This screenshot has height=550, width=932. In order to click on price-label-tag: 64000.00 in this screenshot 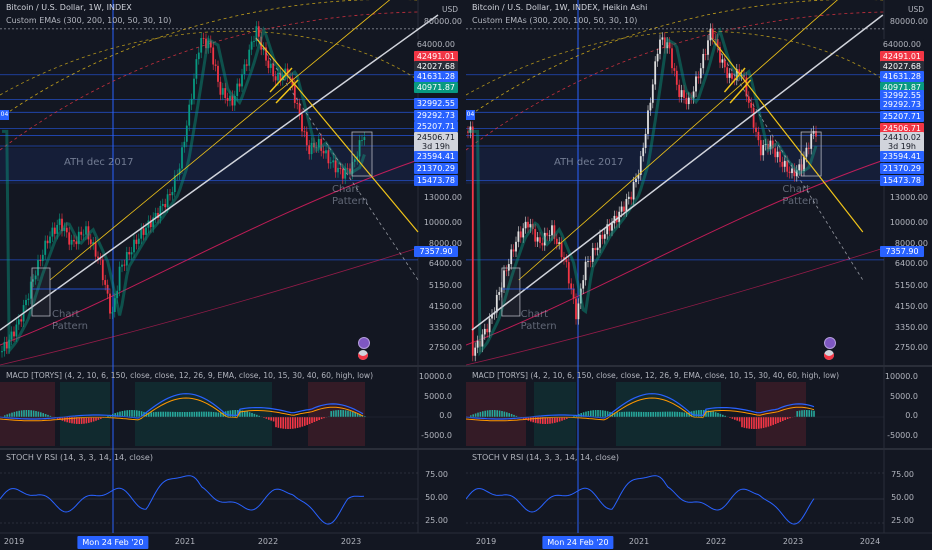, I will do `click(901, 44)`.